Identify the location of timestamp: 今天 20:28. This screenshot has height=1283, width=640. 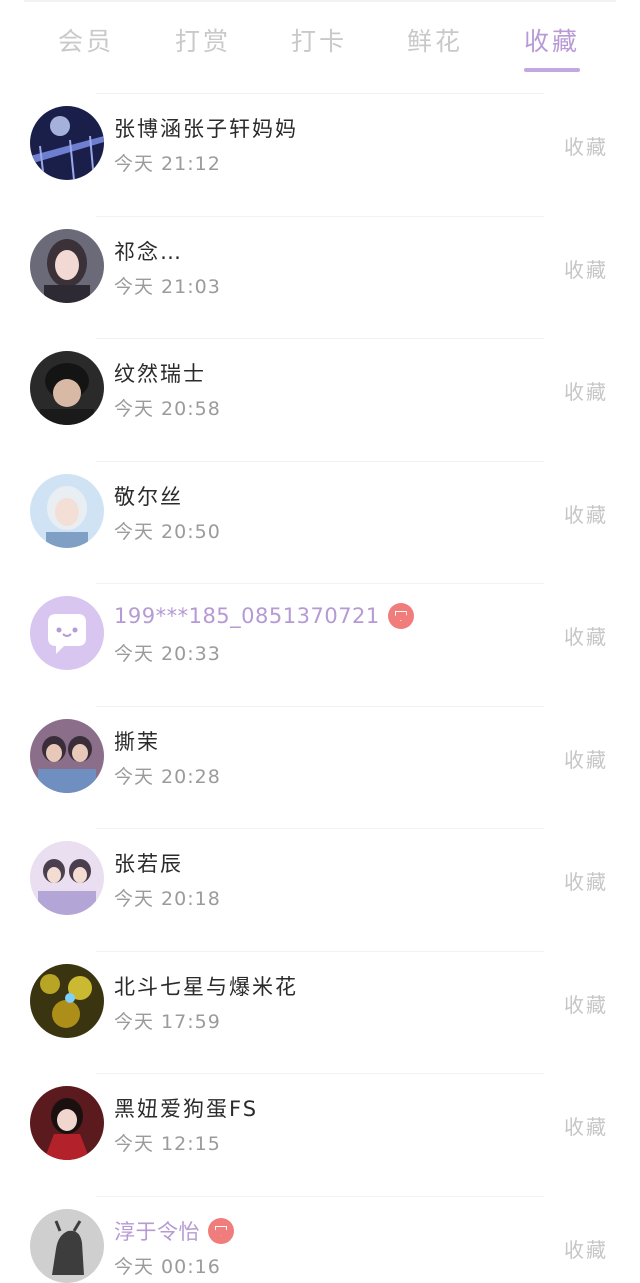
(167, 776).